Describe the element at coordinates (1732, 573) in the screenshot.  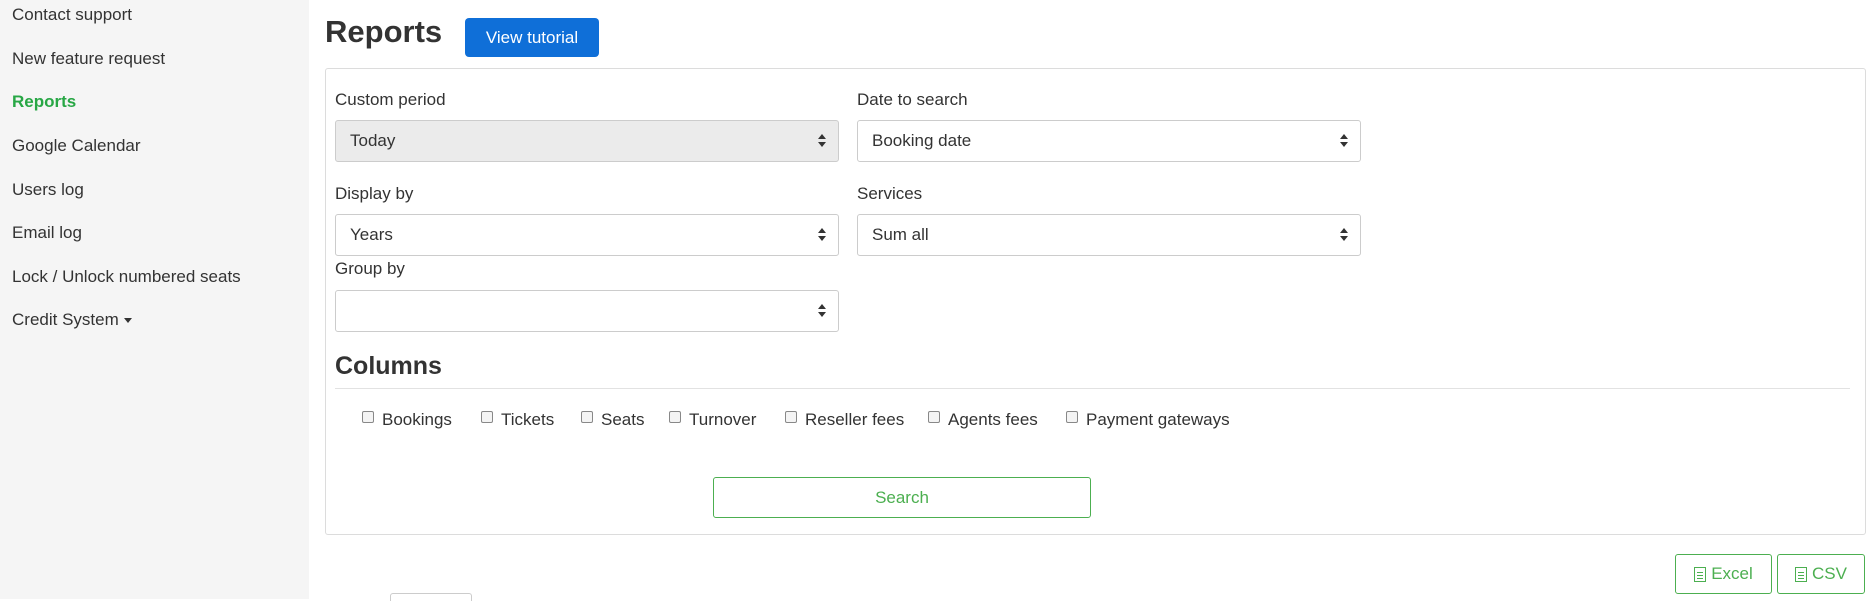
I see `export-excel-label: Excel` at that location.